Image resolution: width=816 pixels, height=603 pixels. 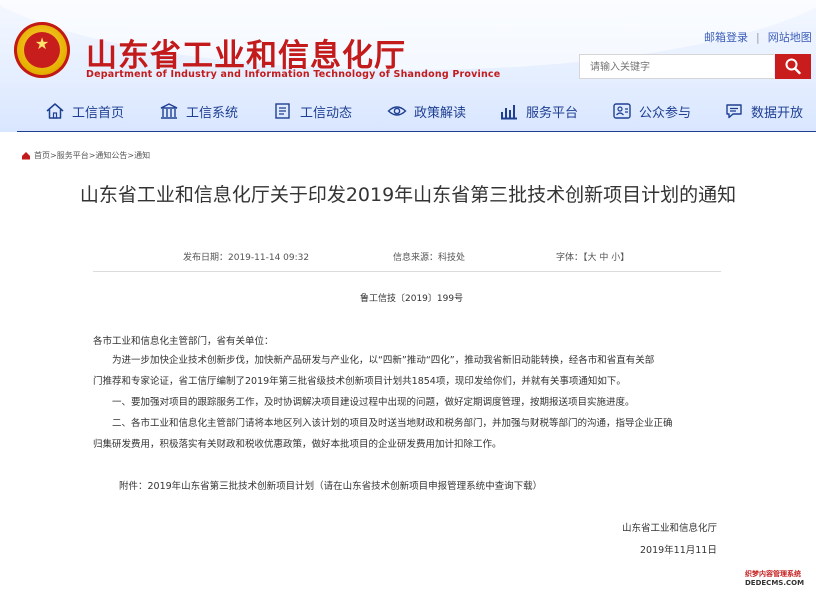 I want to click on nav-item-label: 工信系统, so click(x=212, y=113).